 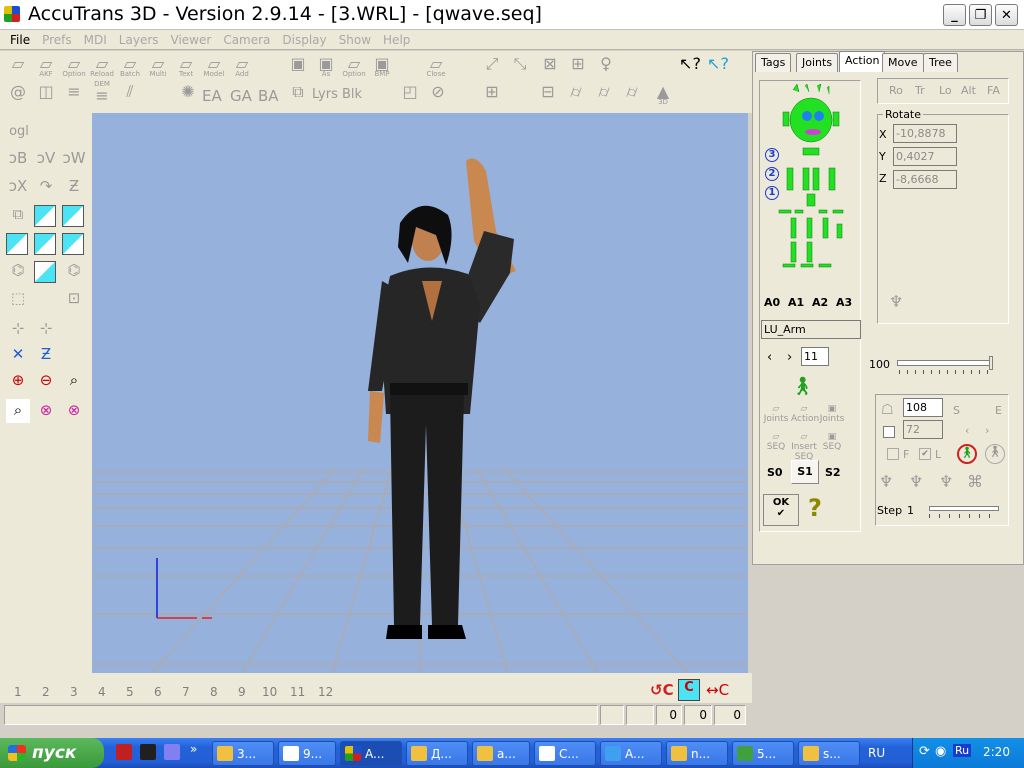 What do you see at coordinates (45, 216) in the screenshot?
I see `cube-top-icon` at bounding box center [45, 216].